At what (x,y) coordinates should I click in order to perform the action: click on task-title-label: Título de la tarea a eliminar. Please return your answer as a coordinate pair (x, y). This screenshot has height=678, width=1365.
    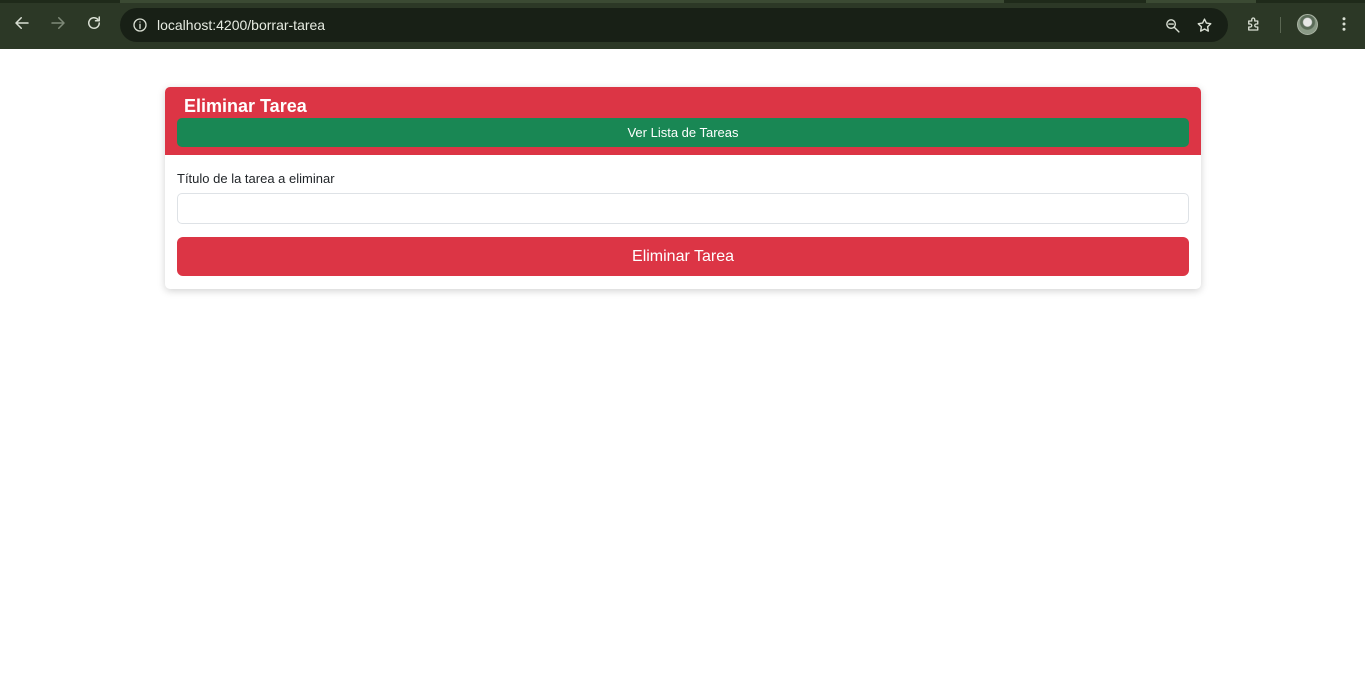
    Looking at the image, I should click on (256, 178).